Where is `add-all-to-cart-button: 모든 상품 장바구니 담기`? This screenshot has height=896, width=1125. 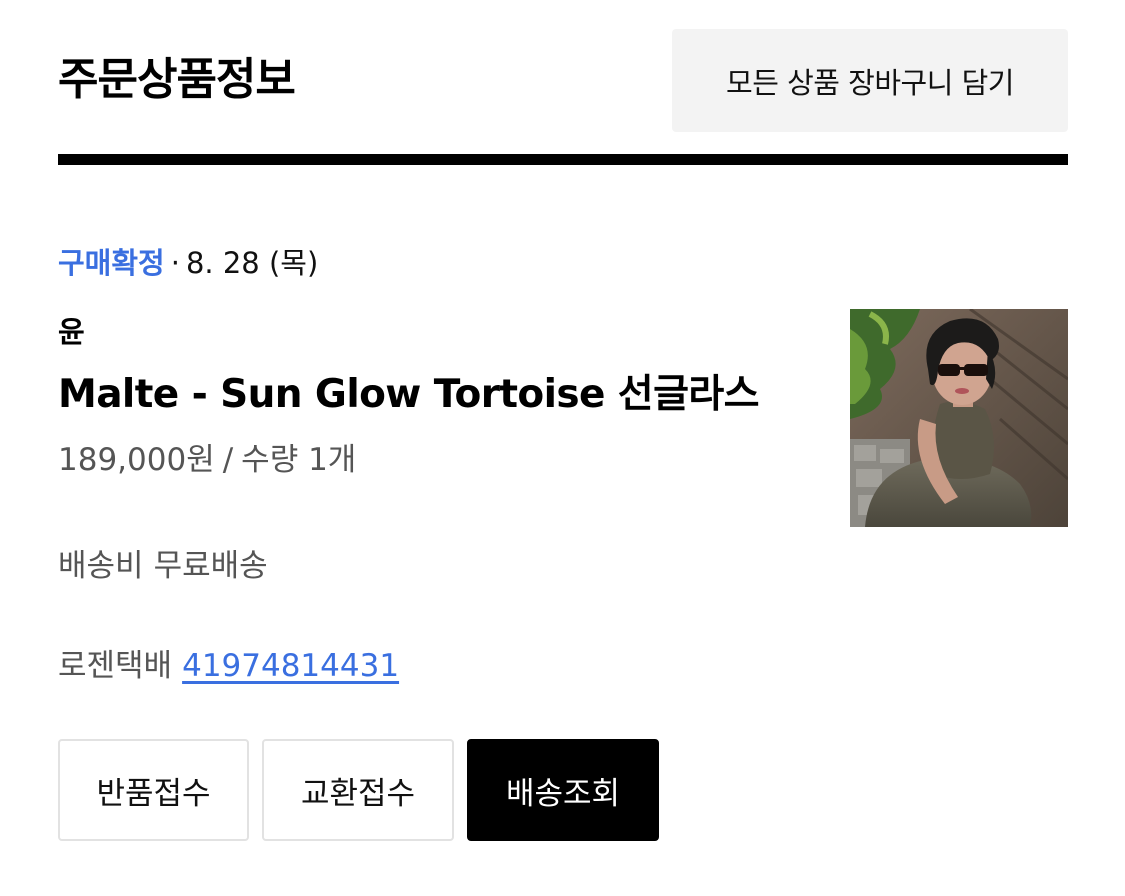 add-all-to-cart-button: 모든 상품 장바구니 담기 is located at coordinates (870, 80).